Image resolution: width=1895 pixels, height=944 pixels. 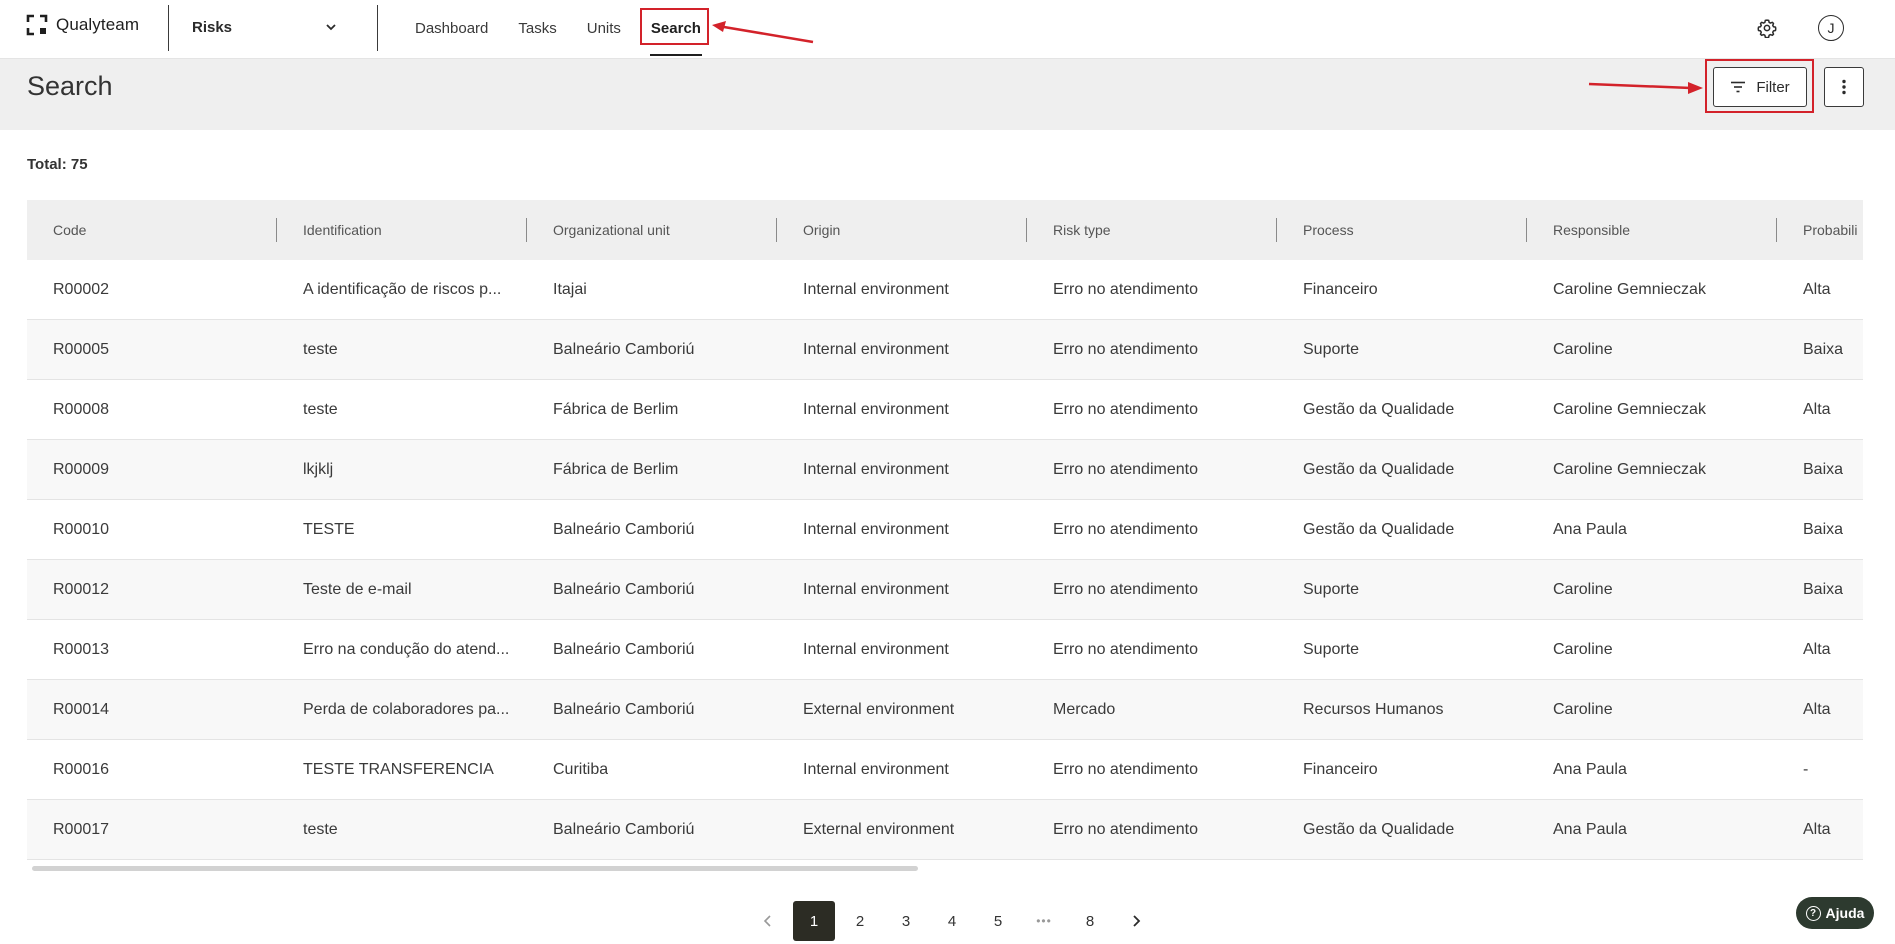 What do you see at coordinates (1152, 230) in the screenshot?
I see `column-header-risk-type: Risk type` at bounding box center [1152, 230].